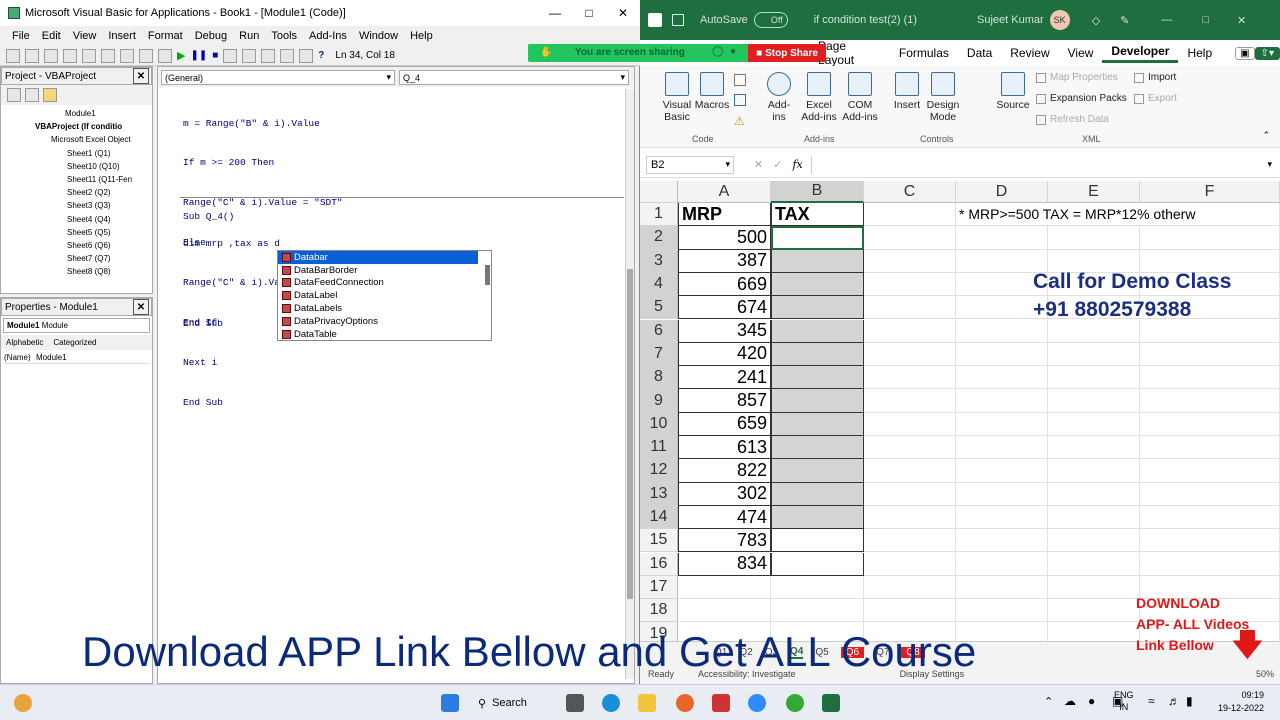 The width and height of the screenshot is (1280, 720). I want to click on tree-item: Sheet6 (Q6), so click(78, 245).